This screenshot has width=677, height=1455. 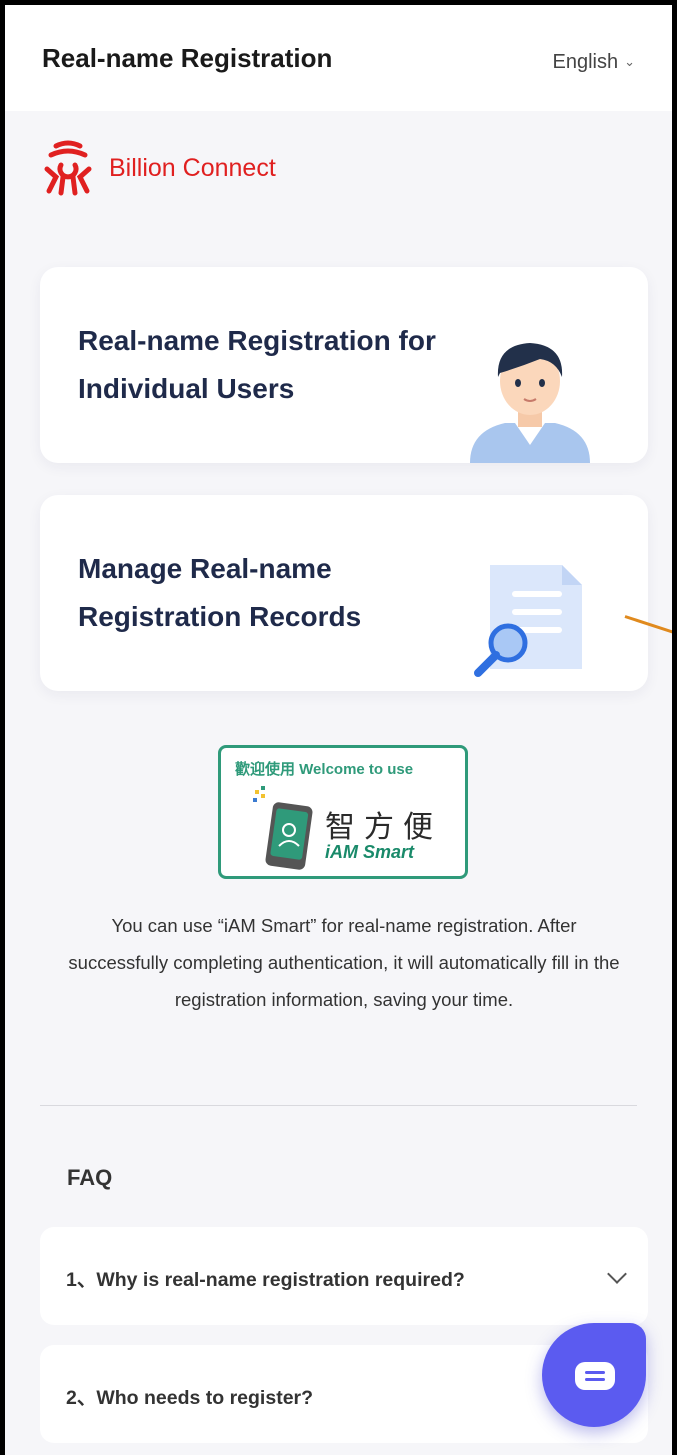 What do you see at coordinates (283, 828) in the screenshot?
I see `phone-icon` at bounding box center [283, 828].